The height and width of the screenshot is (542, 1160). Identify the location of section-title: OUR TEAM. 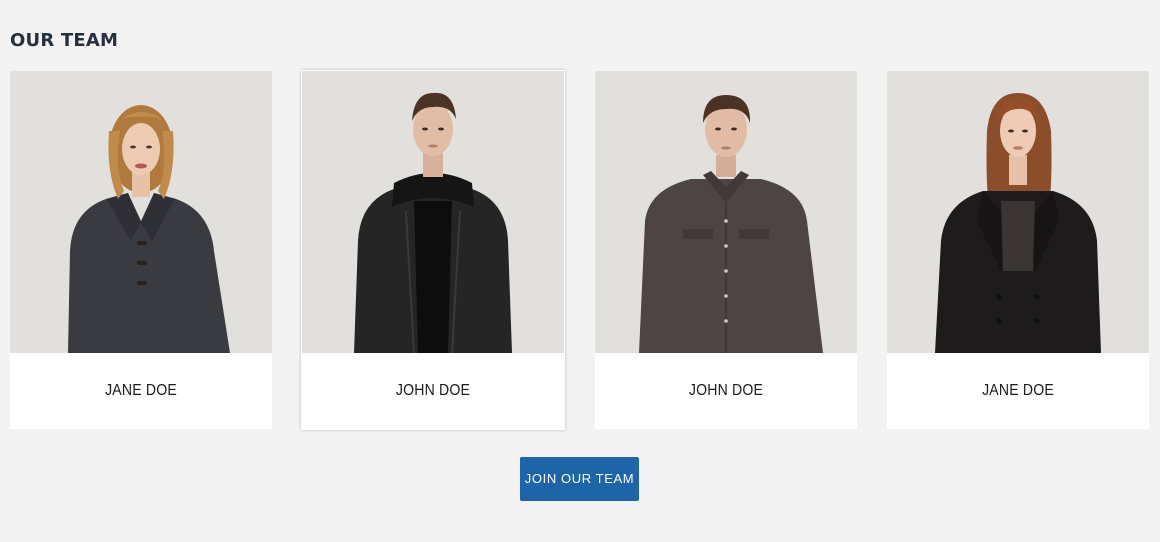
(64, 40).